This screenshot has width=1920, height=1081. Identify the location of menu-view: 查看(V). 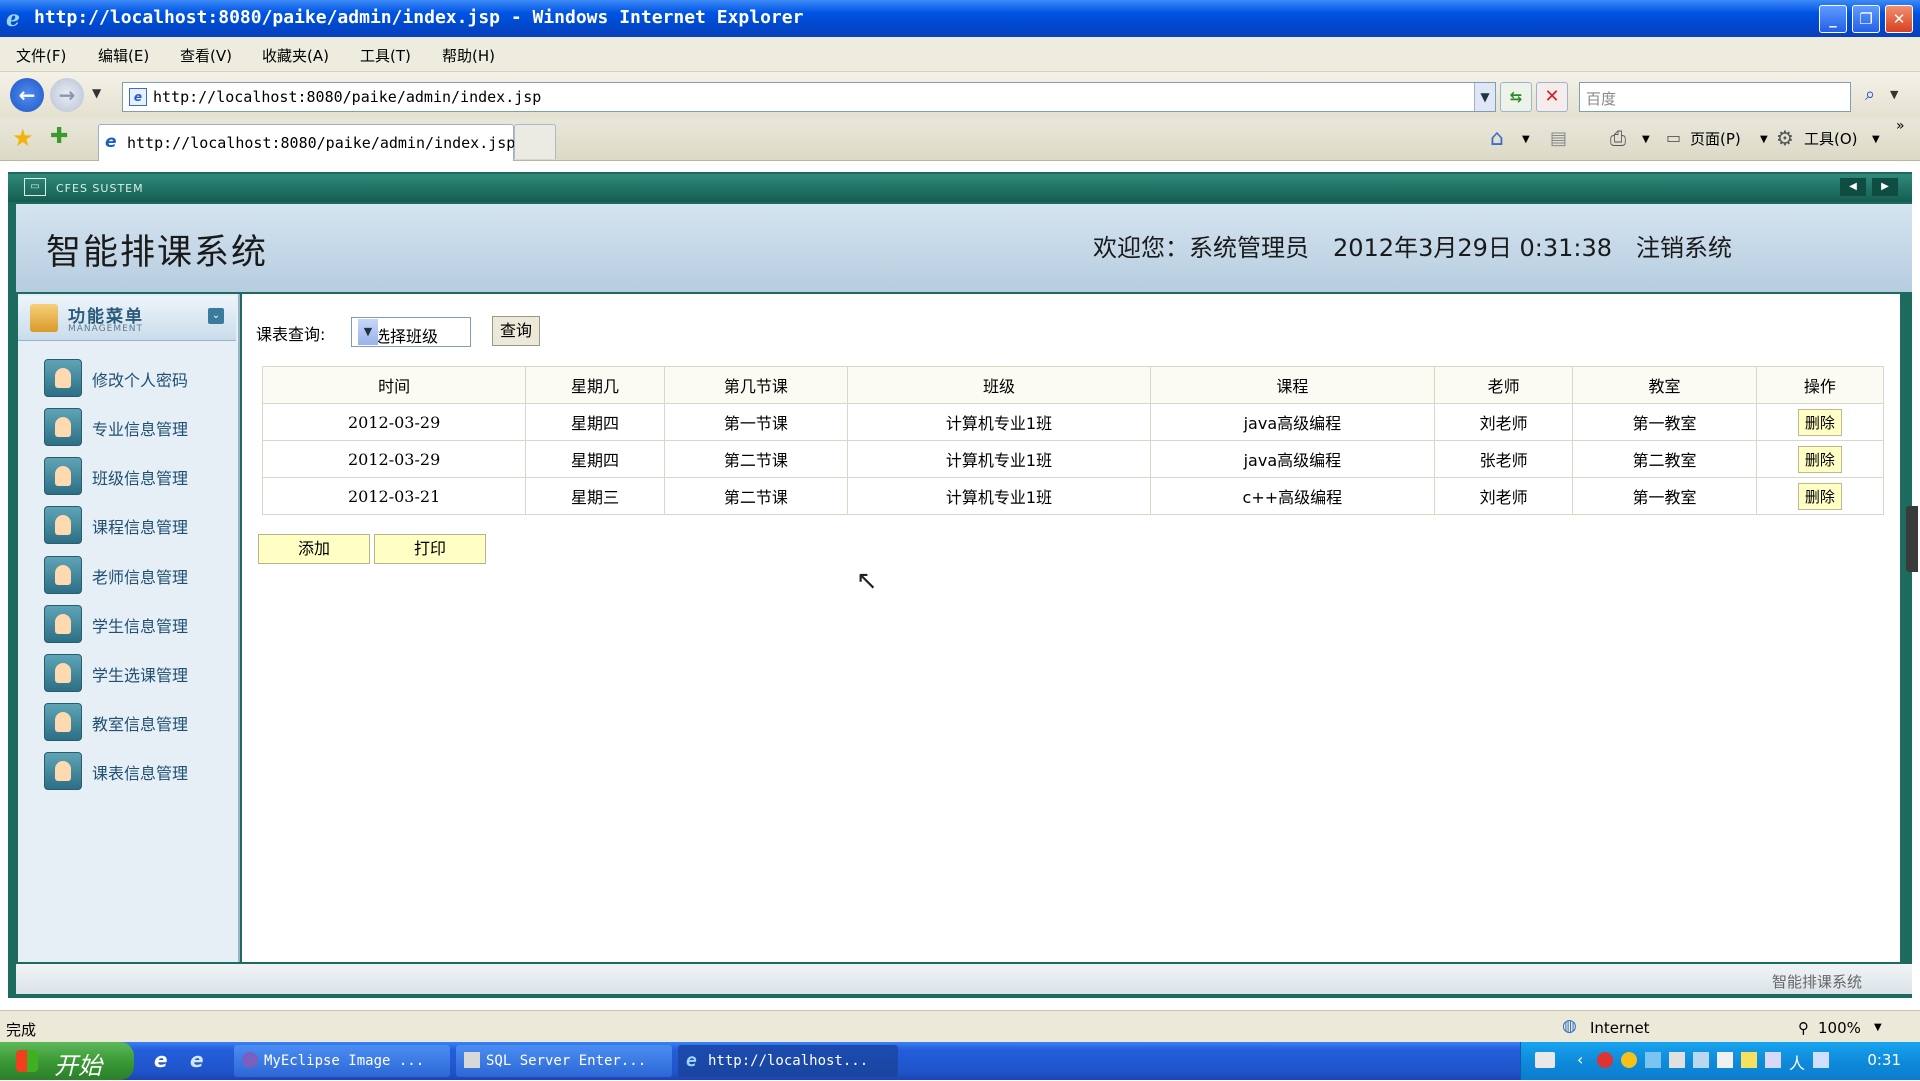
(206, 55).